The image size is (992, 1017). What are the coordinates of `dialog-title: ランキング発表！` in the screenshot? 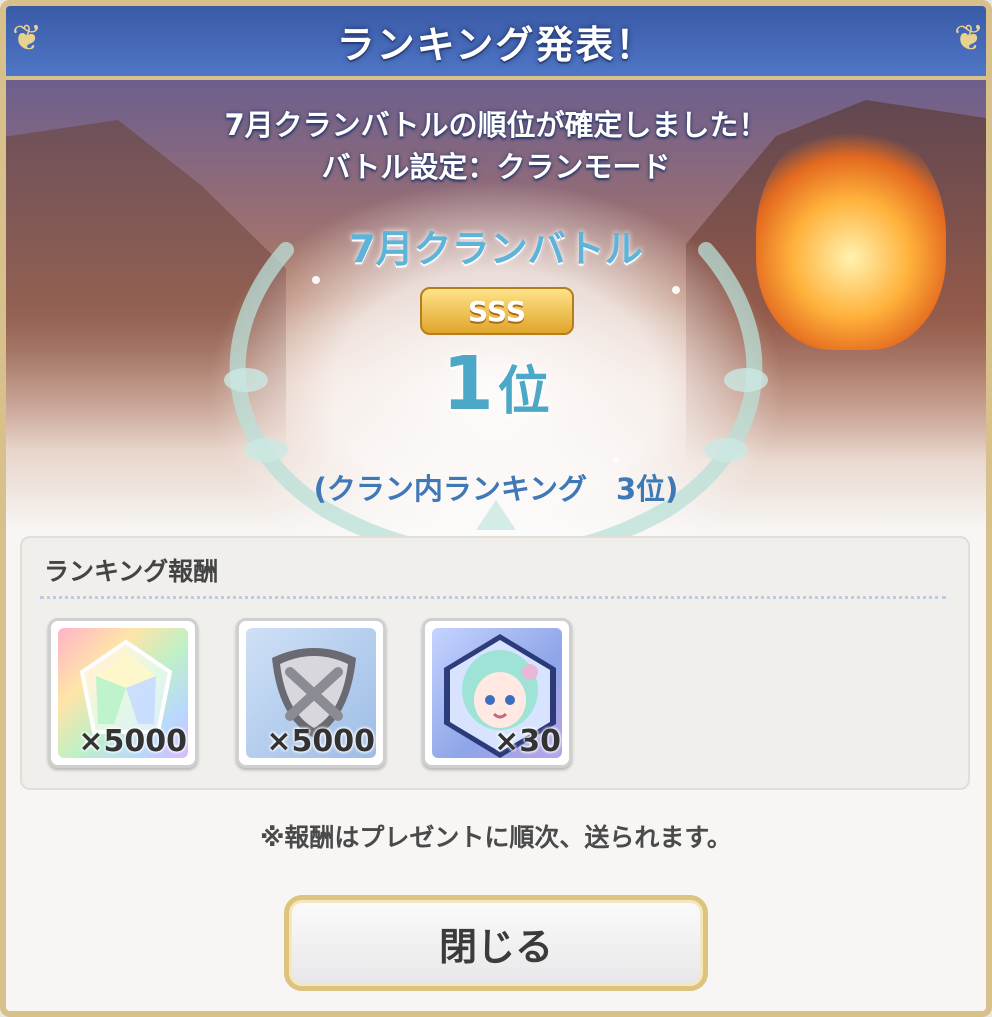 It's located at (496, 44).